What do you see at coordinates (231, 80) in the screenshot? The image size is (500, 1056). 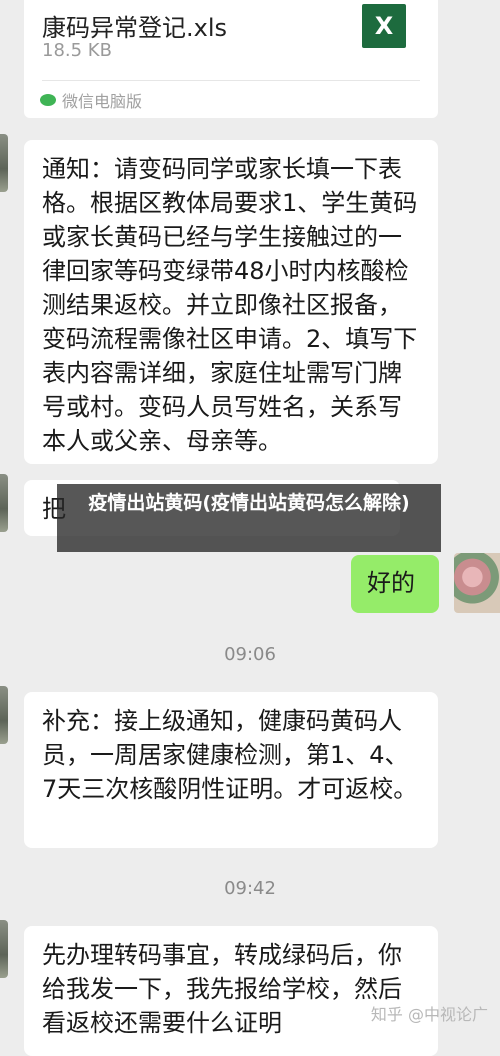 I see `divider` at bounding box center [231, 80].